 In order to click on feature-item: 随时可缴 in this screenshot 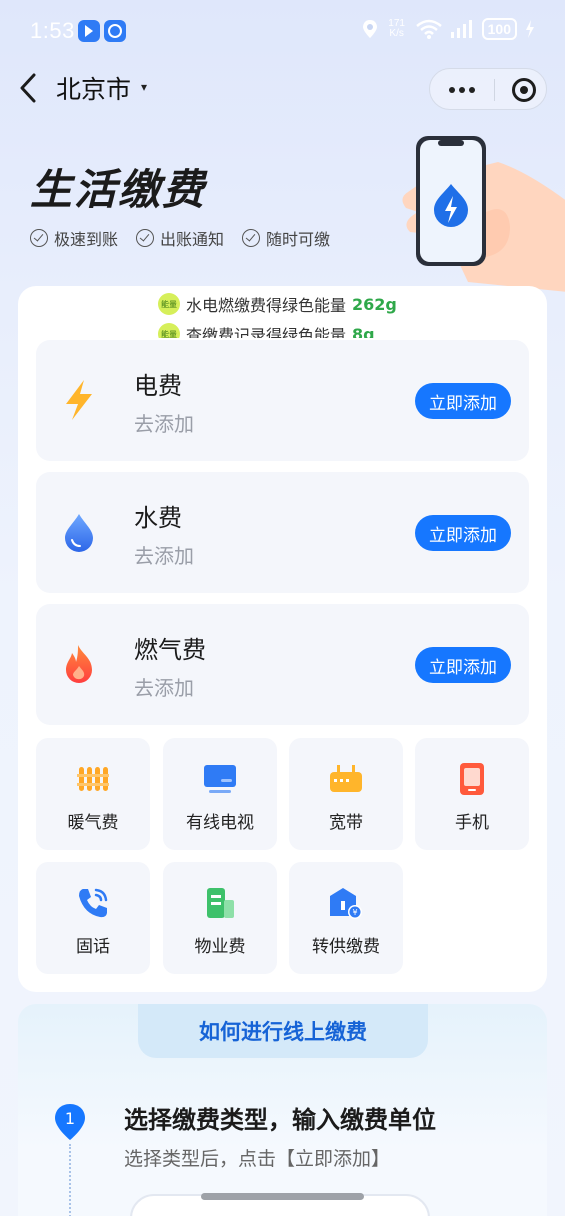, I will do `click(286, 238)`.